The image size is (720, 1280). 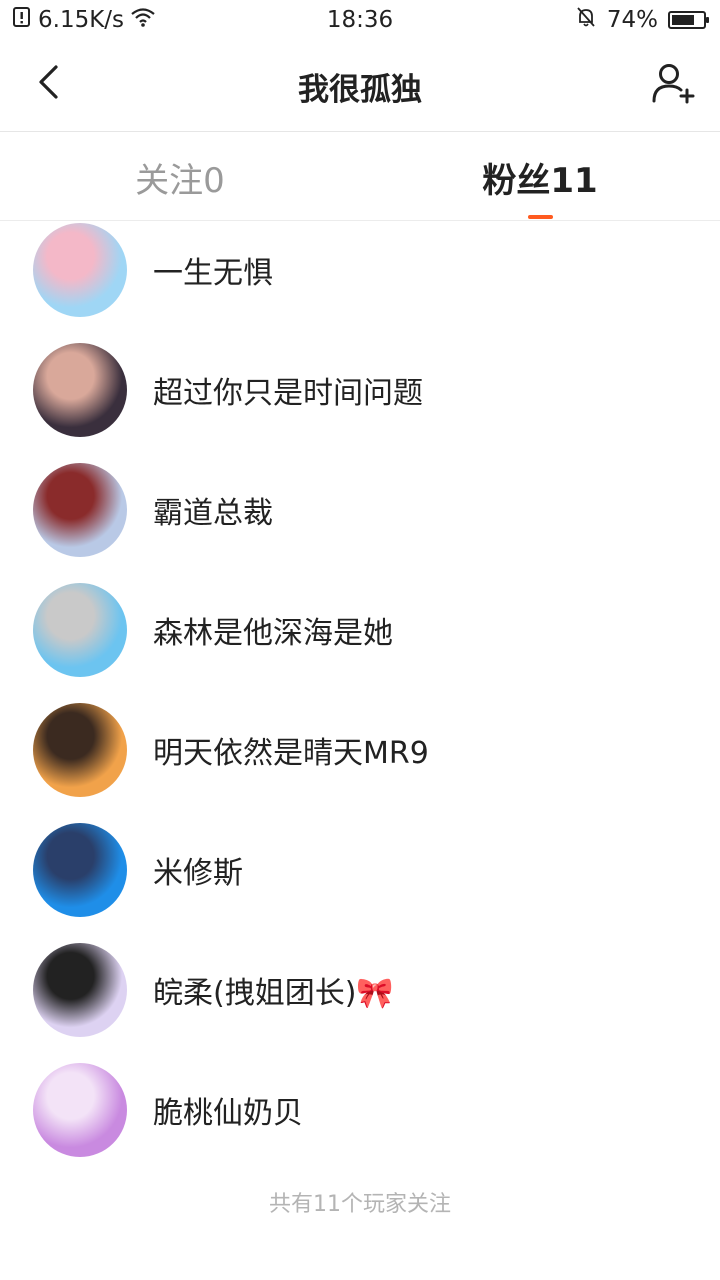 I want to click on follower-name: 霸道总裁, so click(x=213, y=513).